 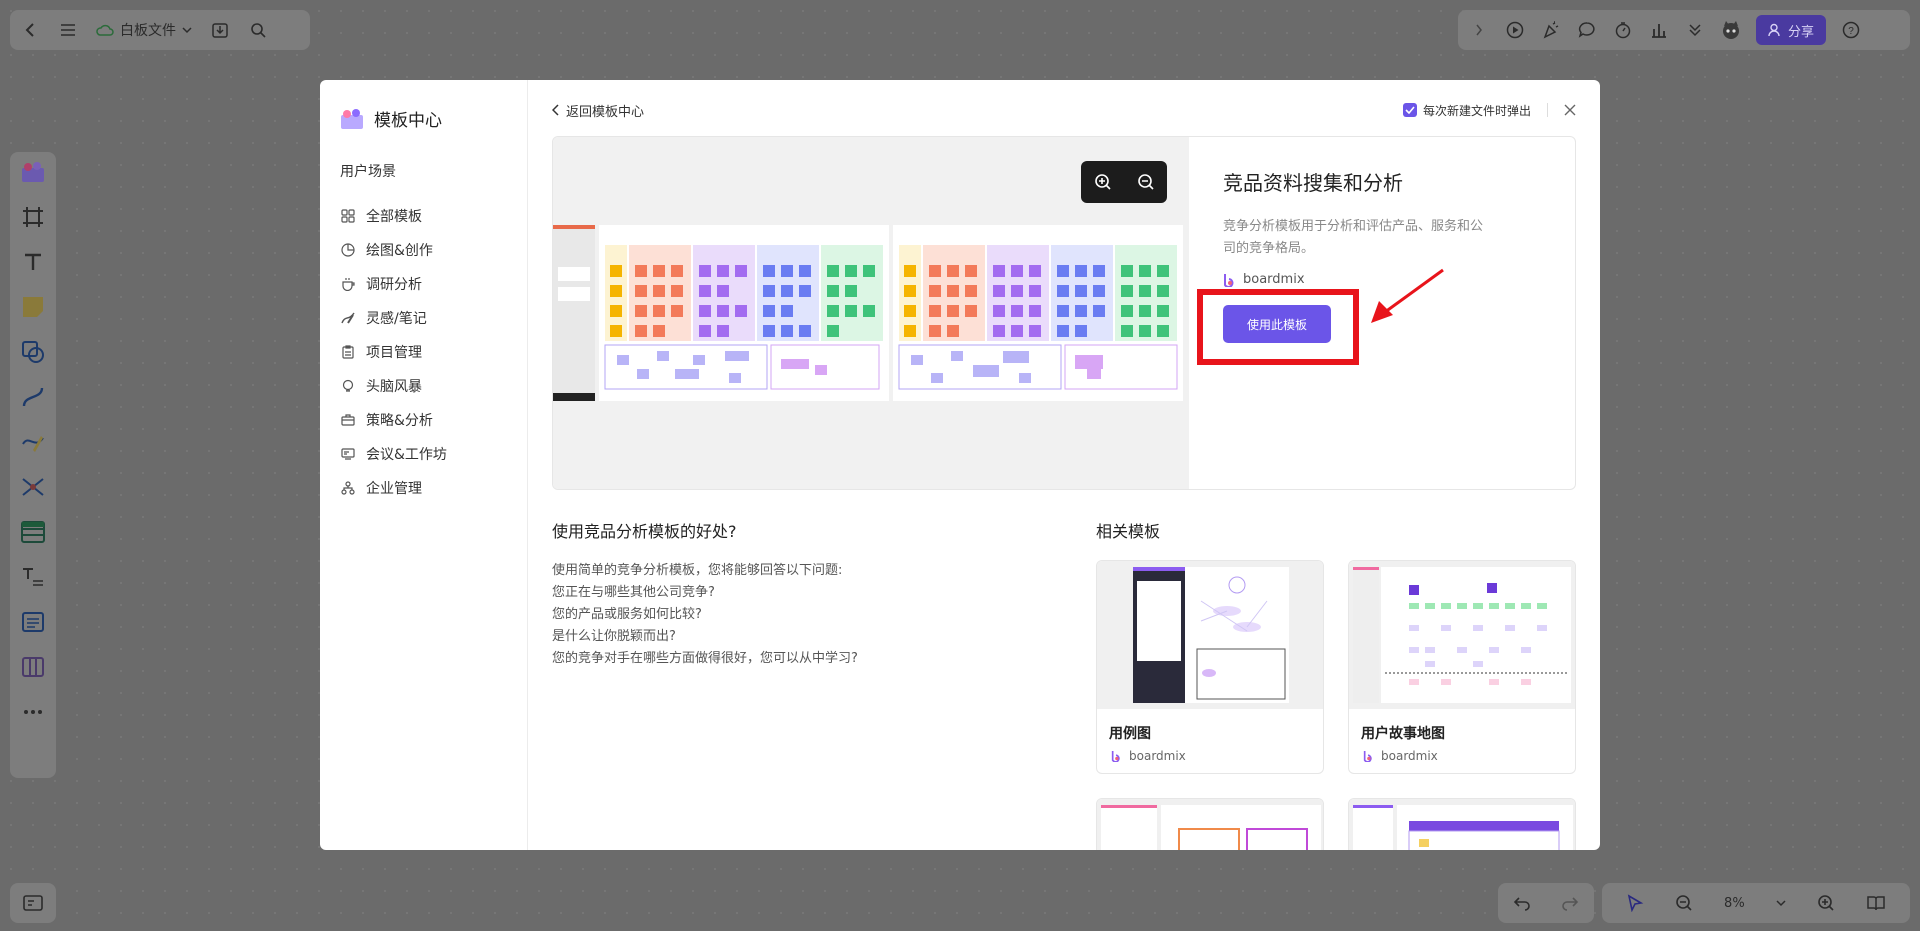 What do you see at coordinates (33, 397) in the screenshot?
I see `connector-icon` at bounding box center [33, 397].